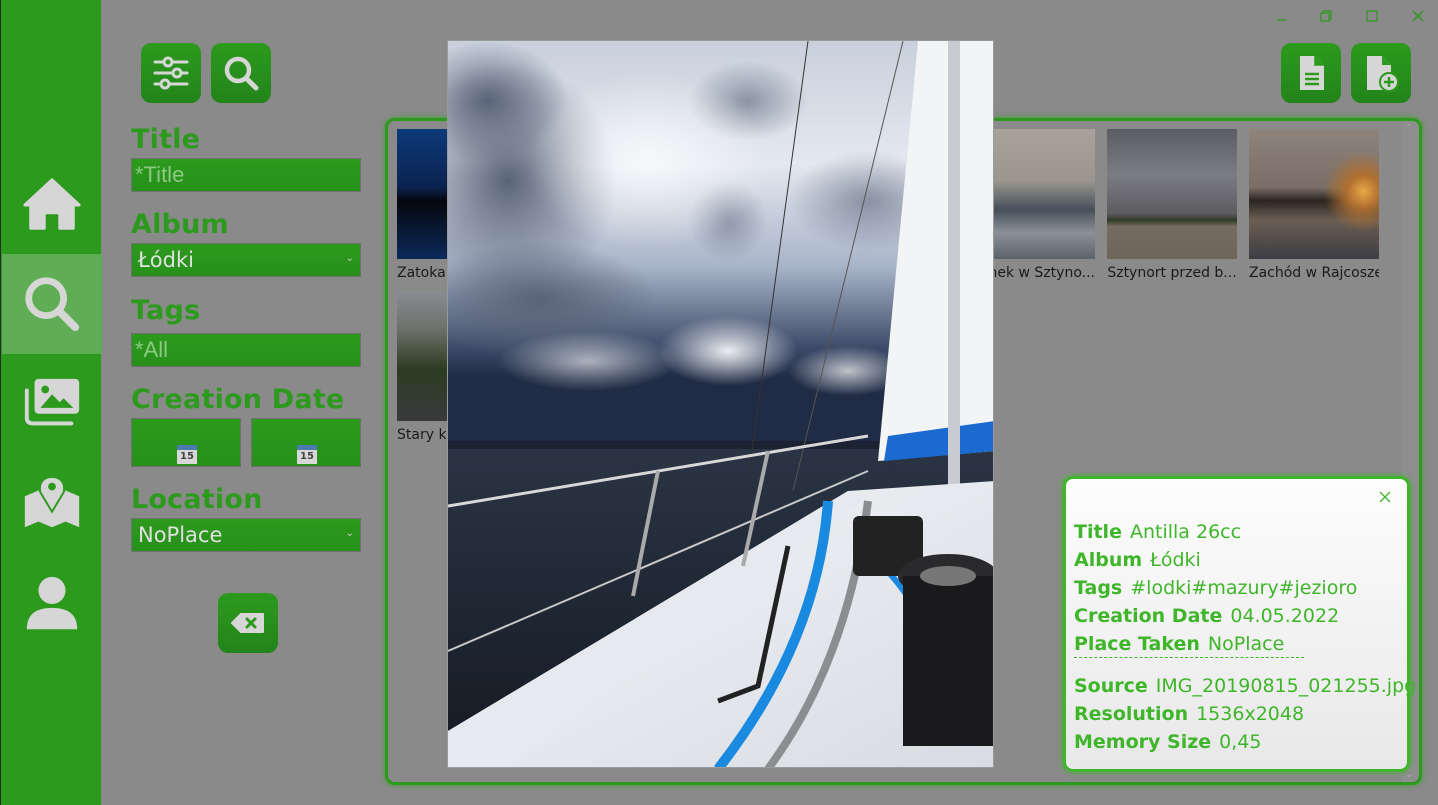  Describe the element at coordinates (197, 499) in the screenshot. I see `location-label: Location` at that location.